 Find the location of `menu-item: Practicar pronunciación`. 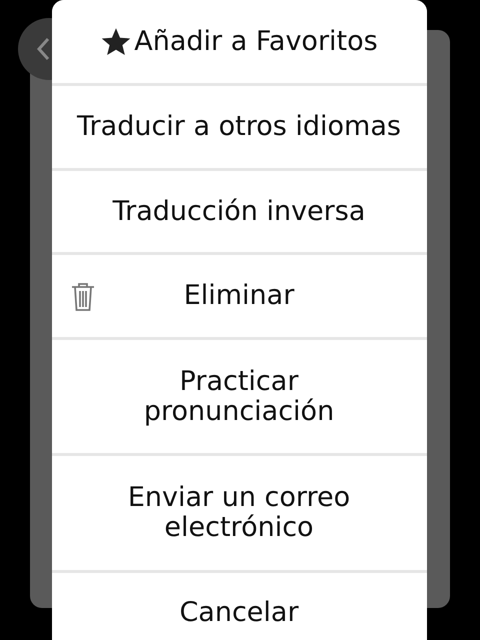

menu-item: Practicar pronunciación is located at coordinates (239, 396).